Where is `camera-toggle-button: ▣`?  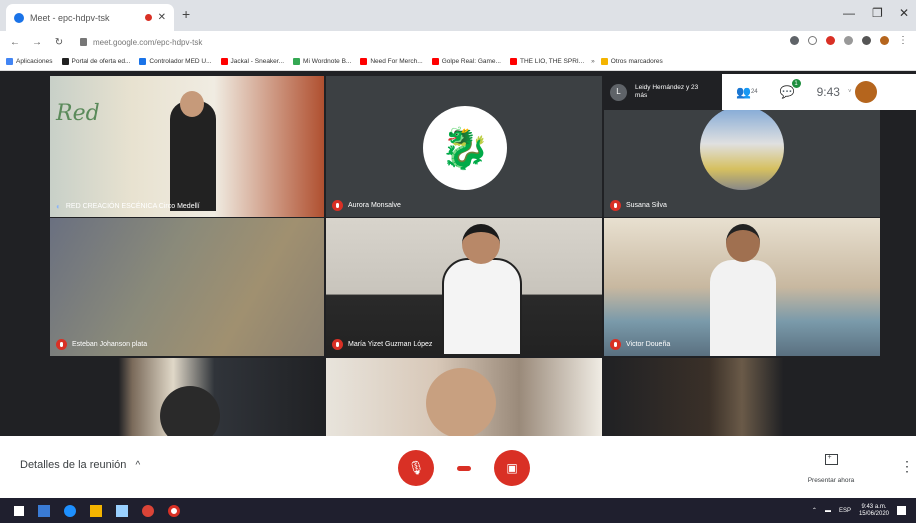 camera-toggle-button: ▣ is located at coordinates (512, 468).